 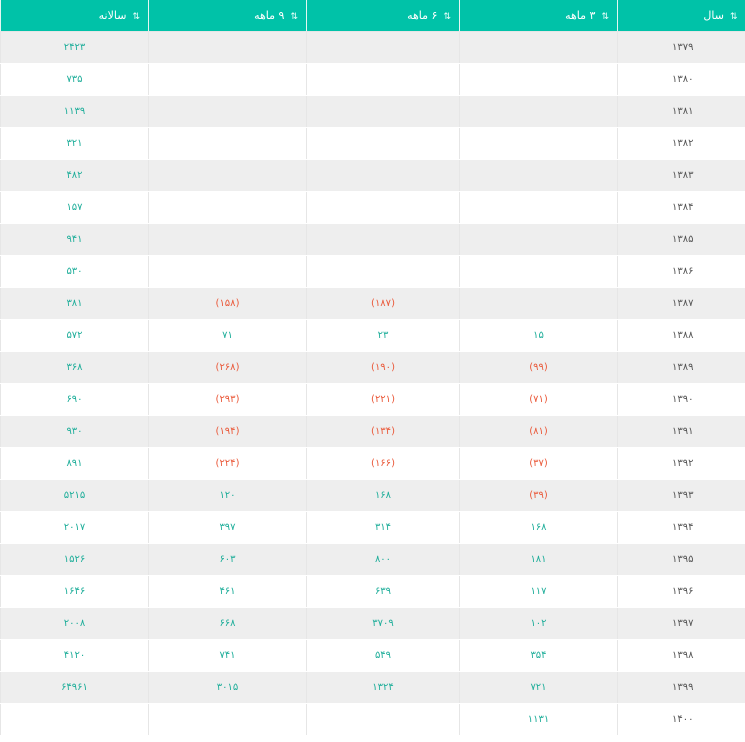 What do you see at coordinates (74, 335) in the screenshot?
I see `table-cell-annual: ۵۷۲` at bounding box center [74, 335].